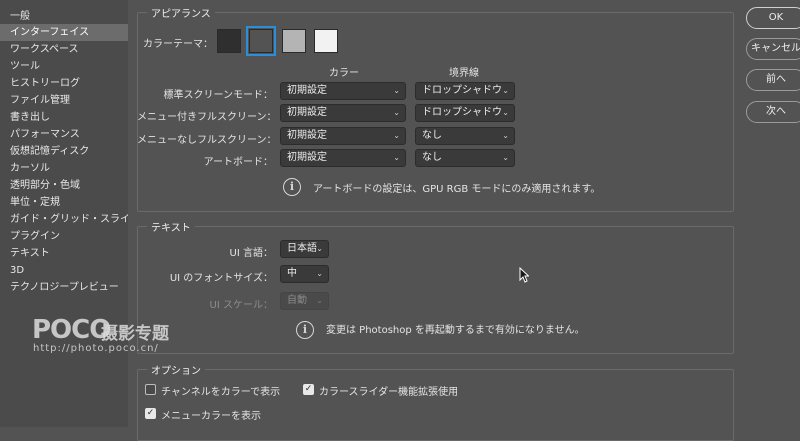 The height and width of the screenshot is (441, 800). I want to click on color-slider-label: カラースライダー機能拡張使用, so click(389, 392).